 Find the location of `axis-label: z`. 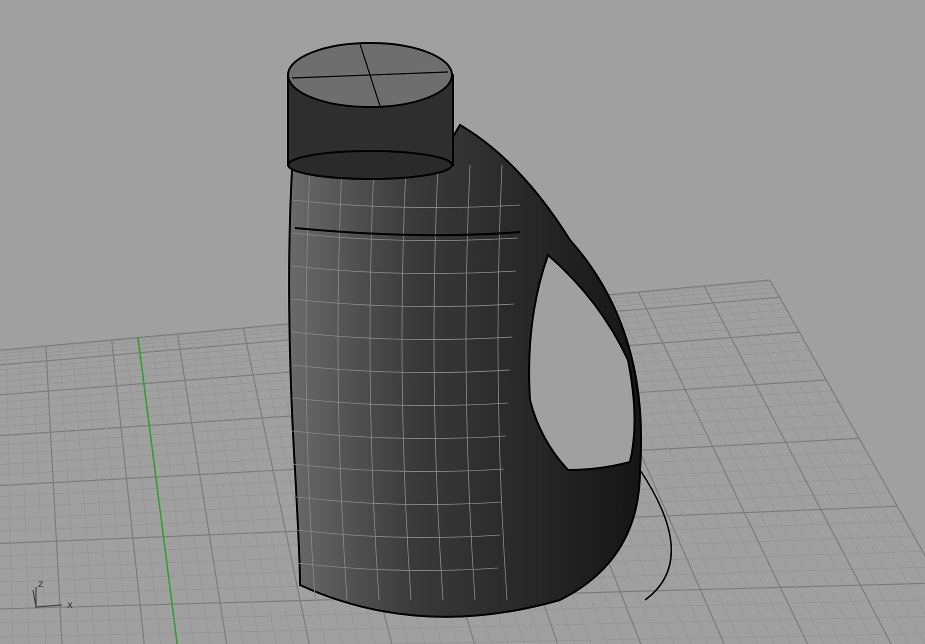

axis-label: z is located at coordinates (41, 584).